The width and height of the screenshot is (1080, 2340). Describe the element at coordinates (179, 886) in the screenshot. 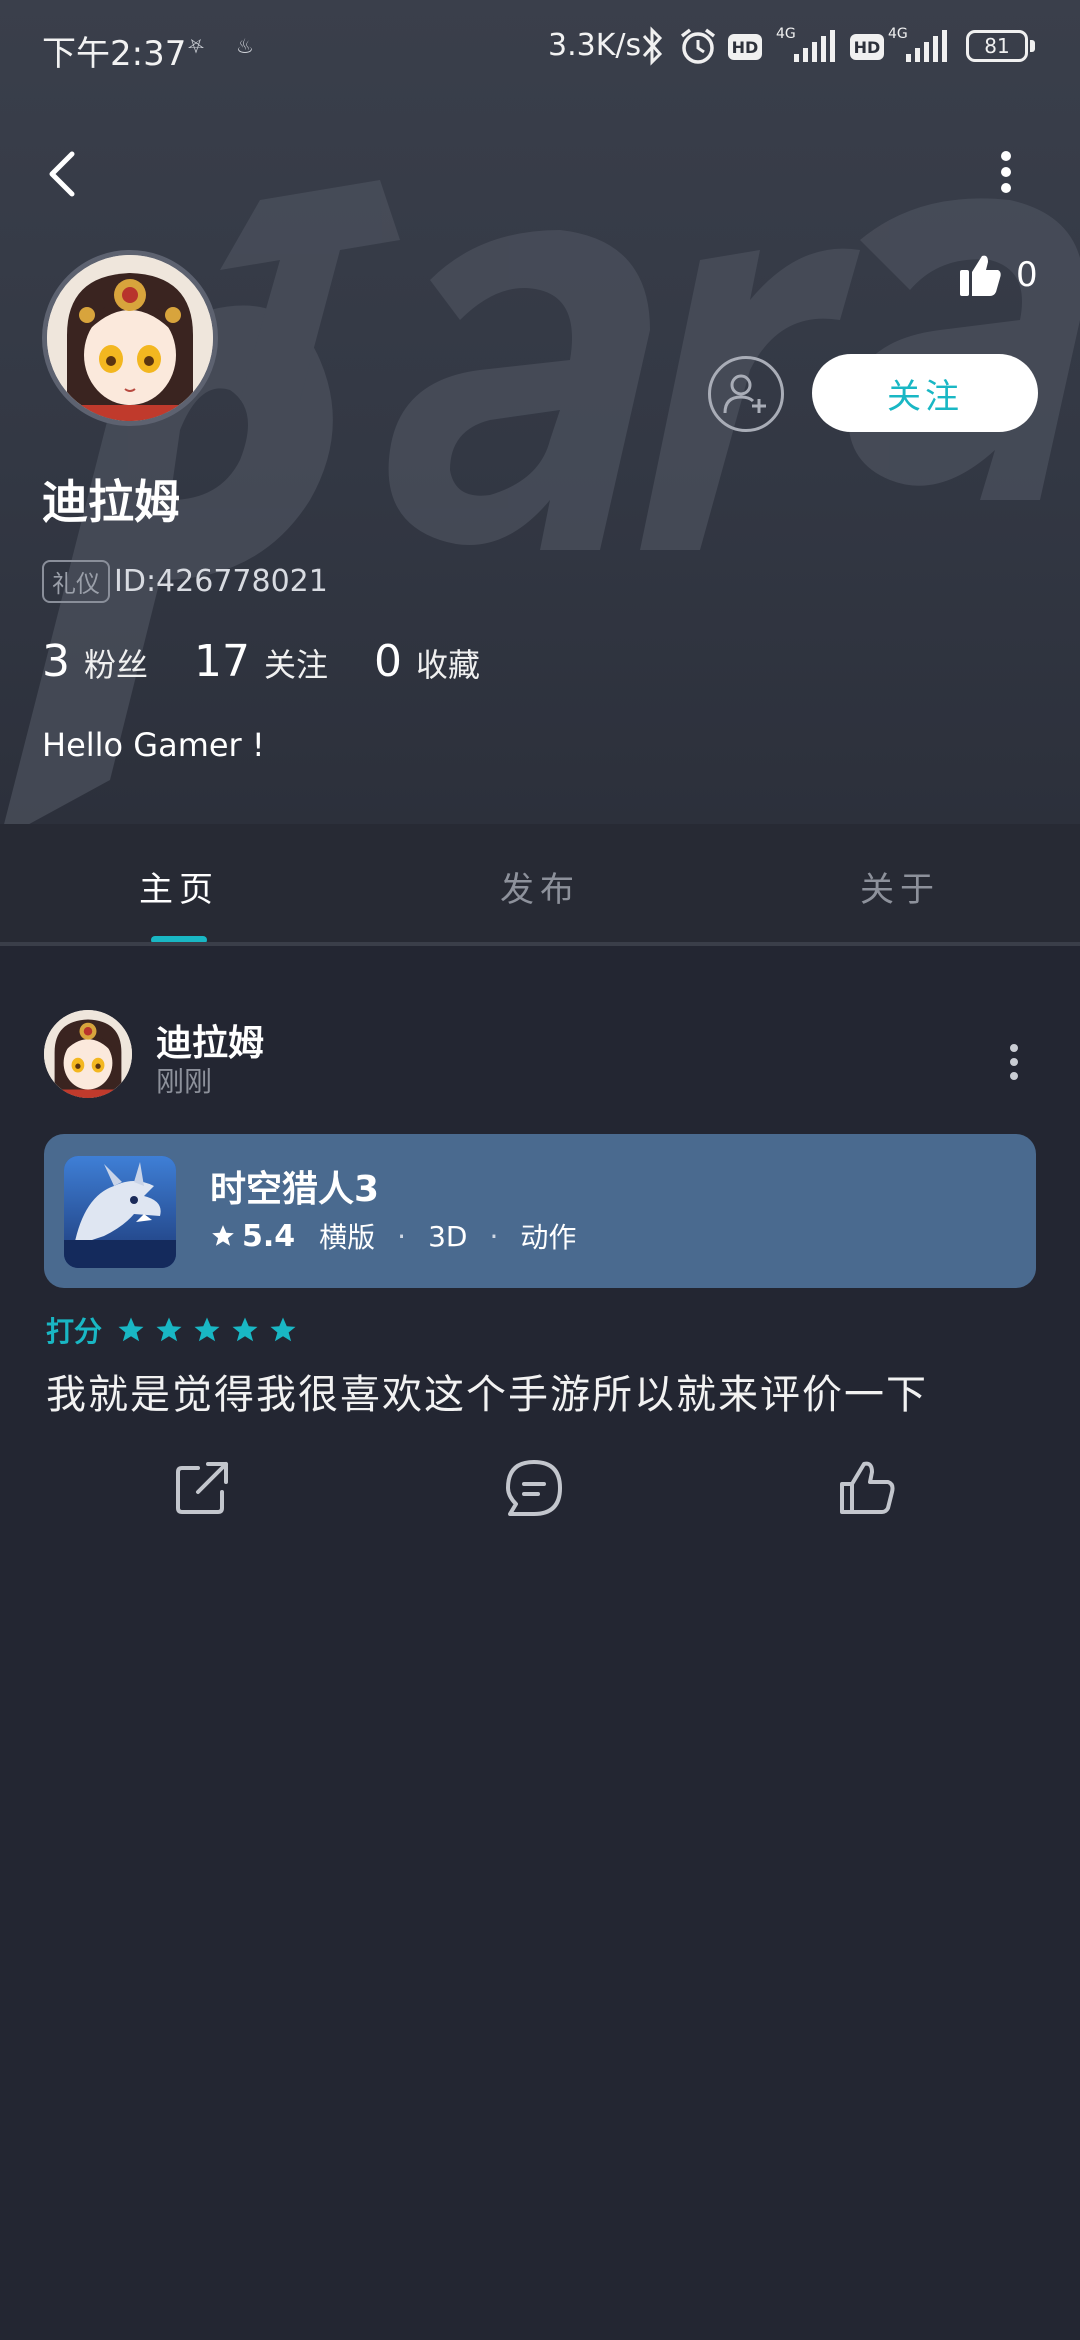

I see `tab-home: 主页` at that location.